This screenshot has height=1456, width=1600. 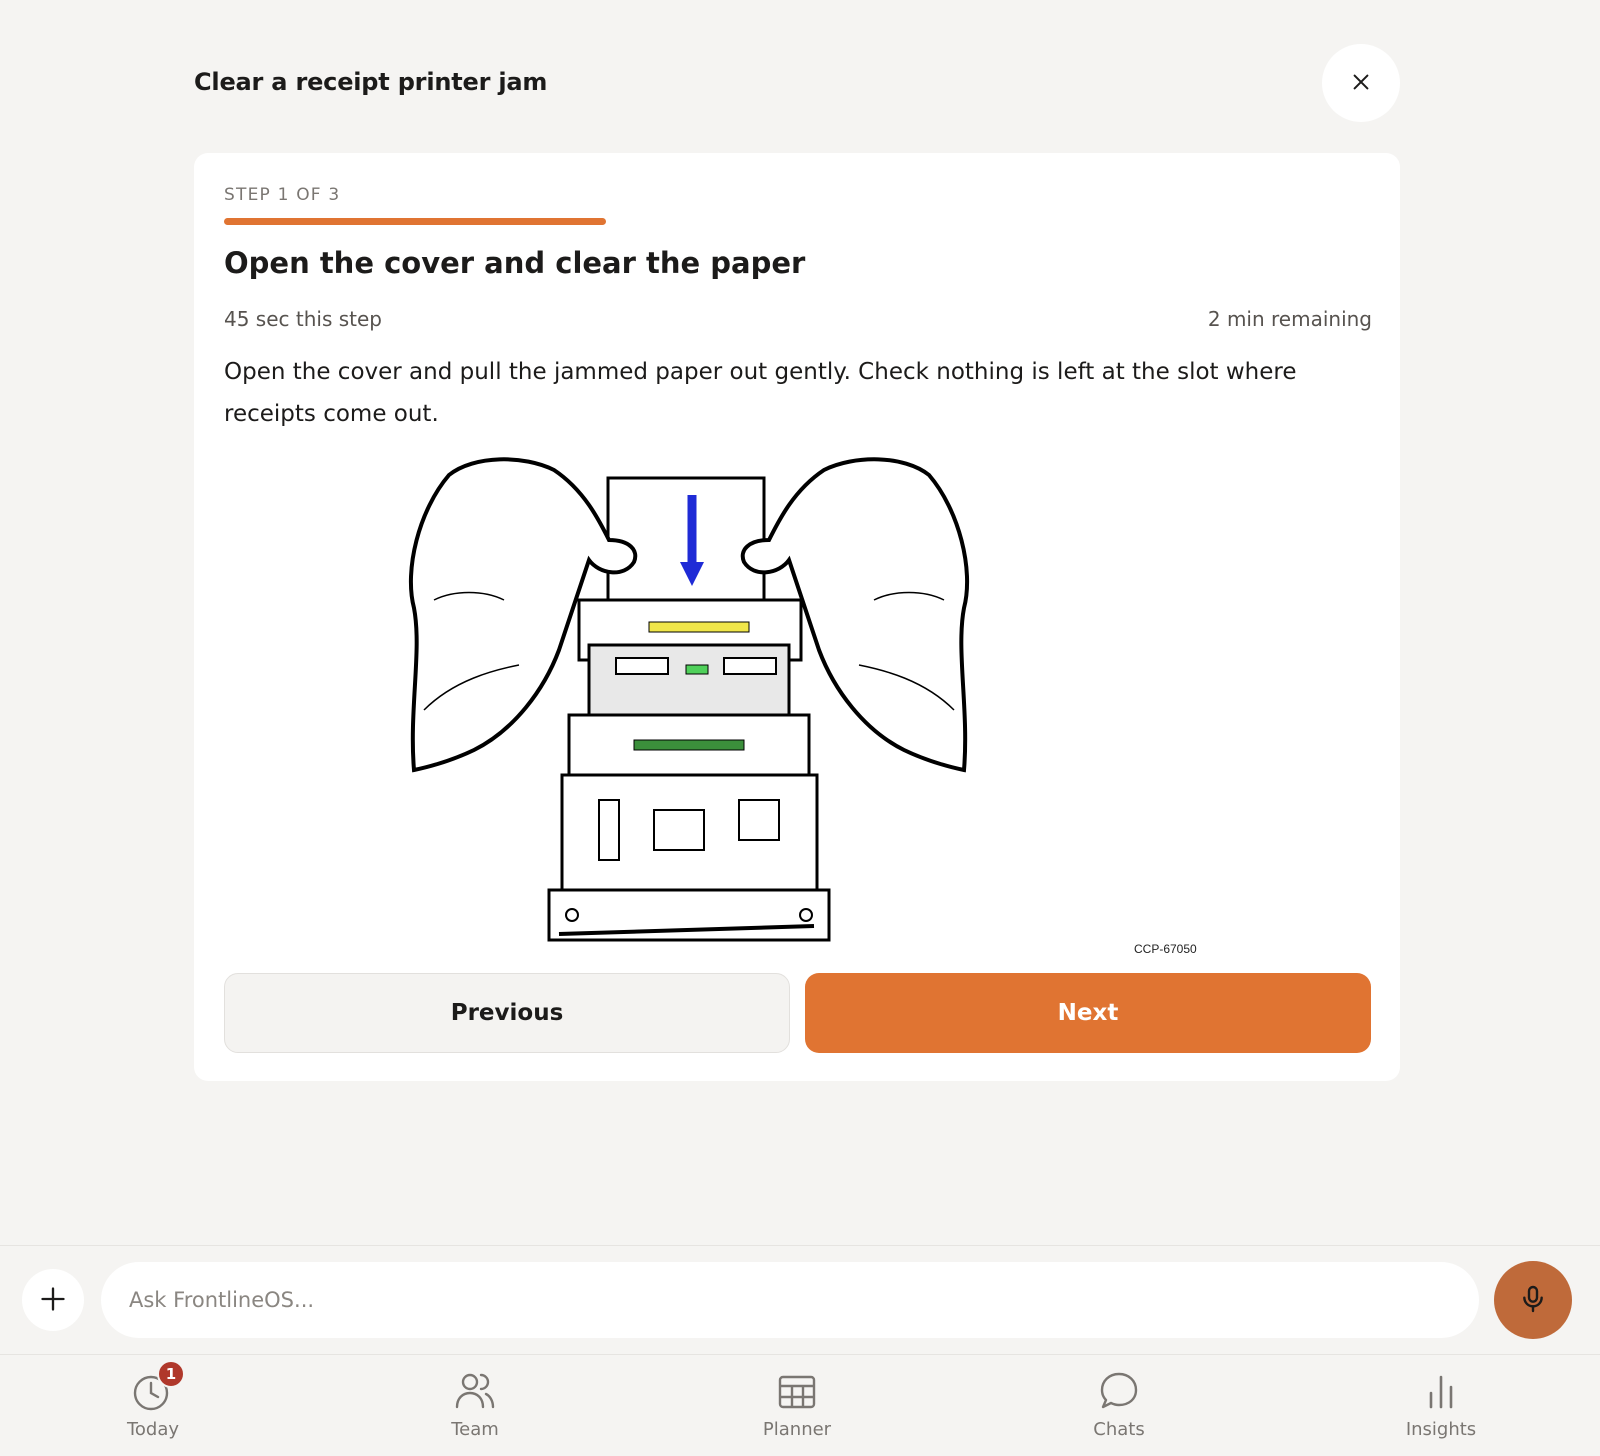 I want to click on nav-item-insights: Insights, so click(x=1441, y=1410).